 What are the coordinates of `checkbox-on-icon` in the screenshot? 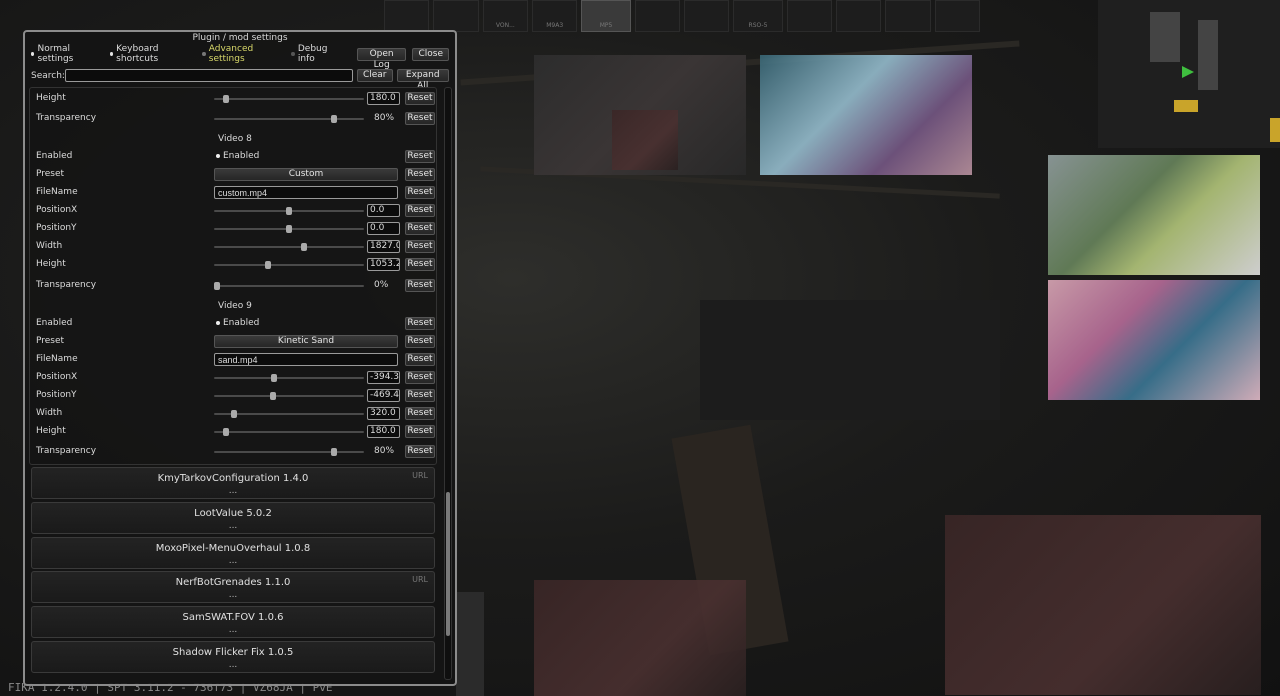 It's located at (218, 156).